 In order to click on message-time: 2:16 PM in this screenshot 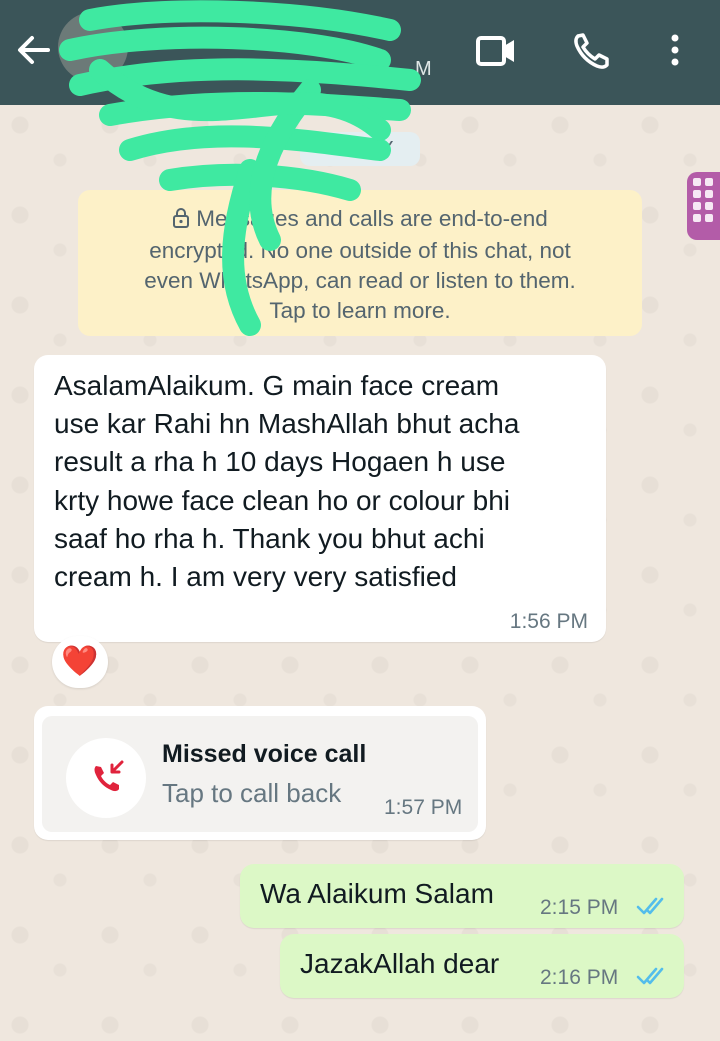, I will do `click(579, 977)`.